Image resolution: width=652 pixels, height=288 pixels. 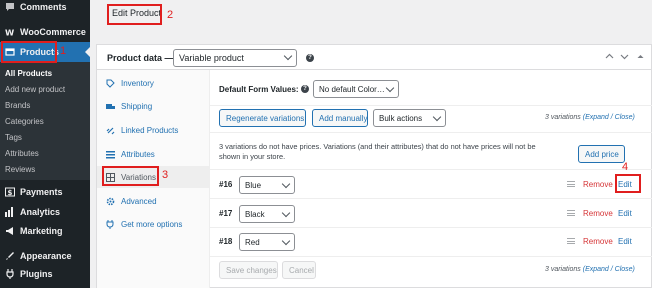 I want to click on move-up-icon, so click(x=609, y=57).